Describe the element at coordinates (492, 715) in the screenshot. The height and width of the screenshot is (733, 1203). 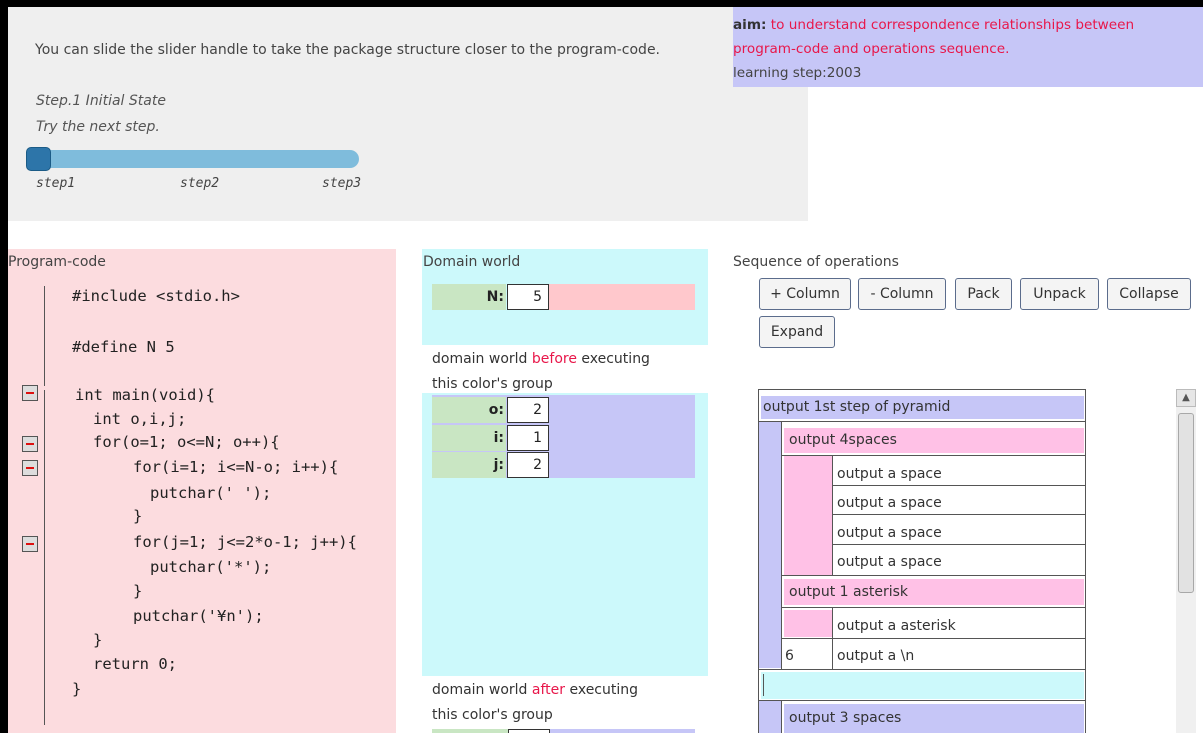
I see `after-note-line2: this color's group` at that location.